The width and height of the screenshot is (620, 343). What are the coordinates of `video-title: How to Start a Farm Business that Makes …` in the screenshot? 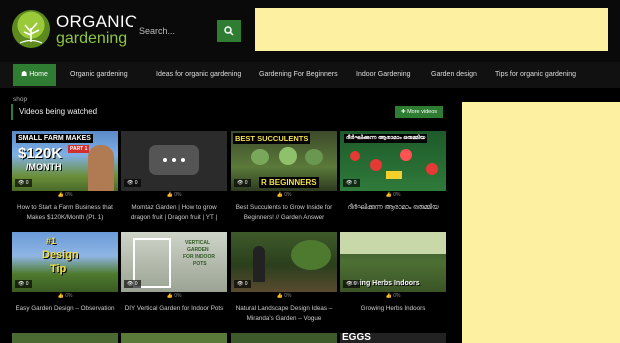 It's located at (65, 212).